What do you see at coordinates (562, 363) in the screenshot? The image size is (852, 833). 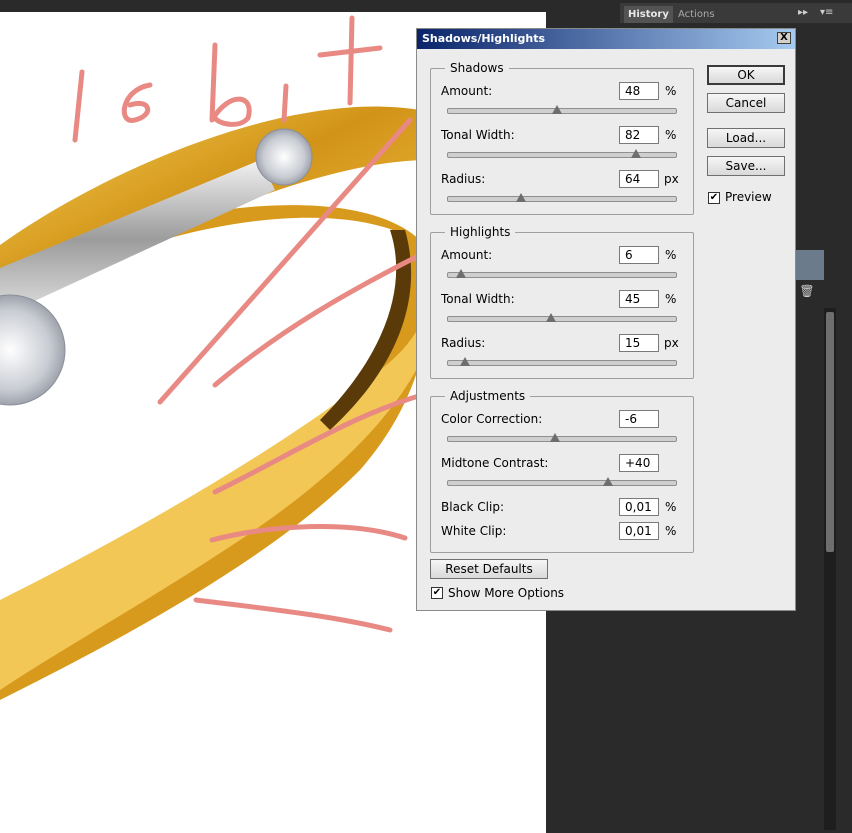 I see `highlights-radius-slider` at bounding box center [562, 363].